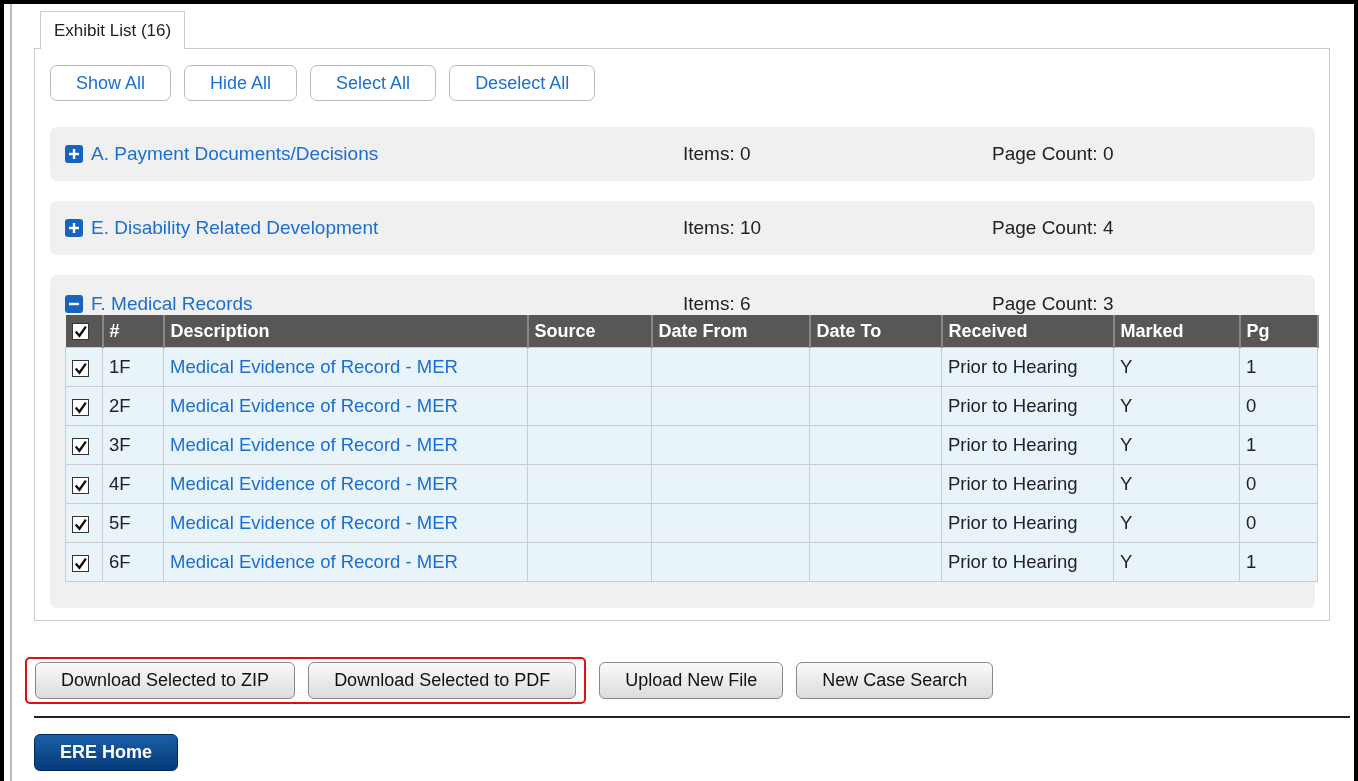 This screenshot has height=781, width=1358. Describe the element at coordinates (133, 406) in the screenshot. I see `table-cell: 2F` at that location.